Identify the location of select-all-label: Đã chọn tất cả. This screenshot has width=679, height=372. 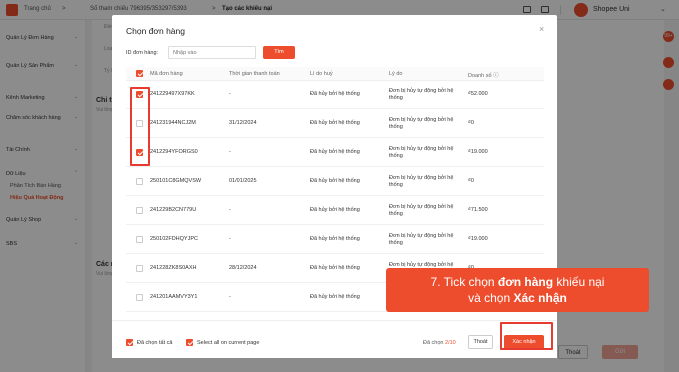
(155, 343).